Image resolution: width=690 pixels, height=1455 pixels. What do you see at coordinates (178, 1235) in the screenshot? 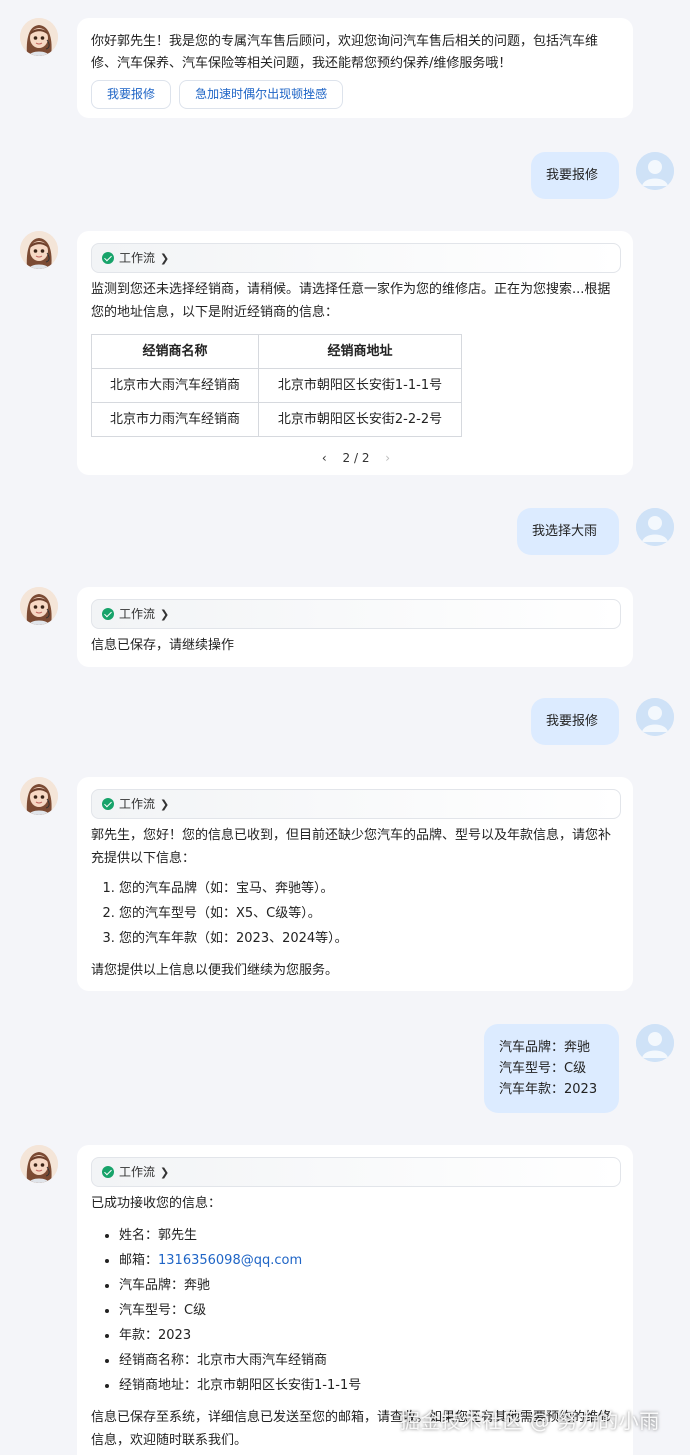
I see `item-value: 郭先生` at bounding box center [178, 1235].